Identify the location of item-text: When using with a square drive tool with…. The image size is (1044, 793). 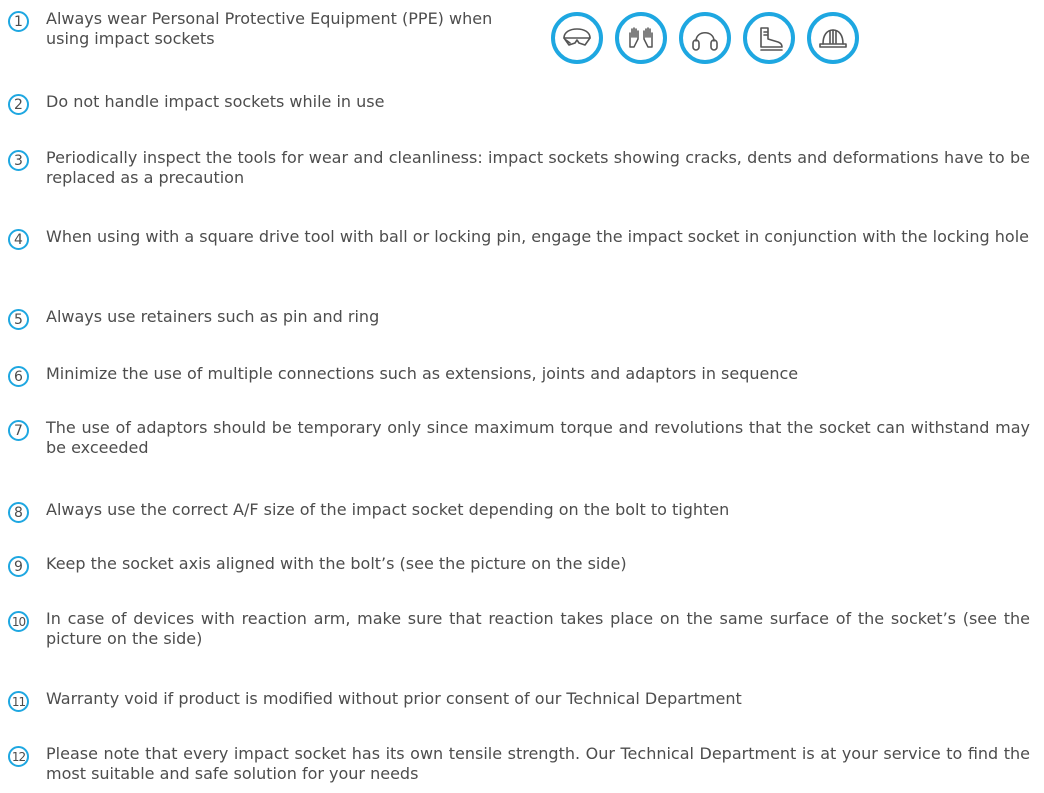
(537, 236).